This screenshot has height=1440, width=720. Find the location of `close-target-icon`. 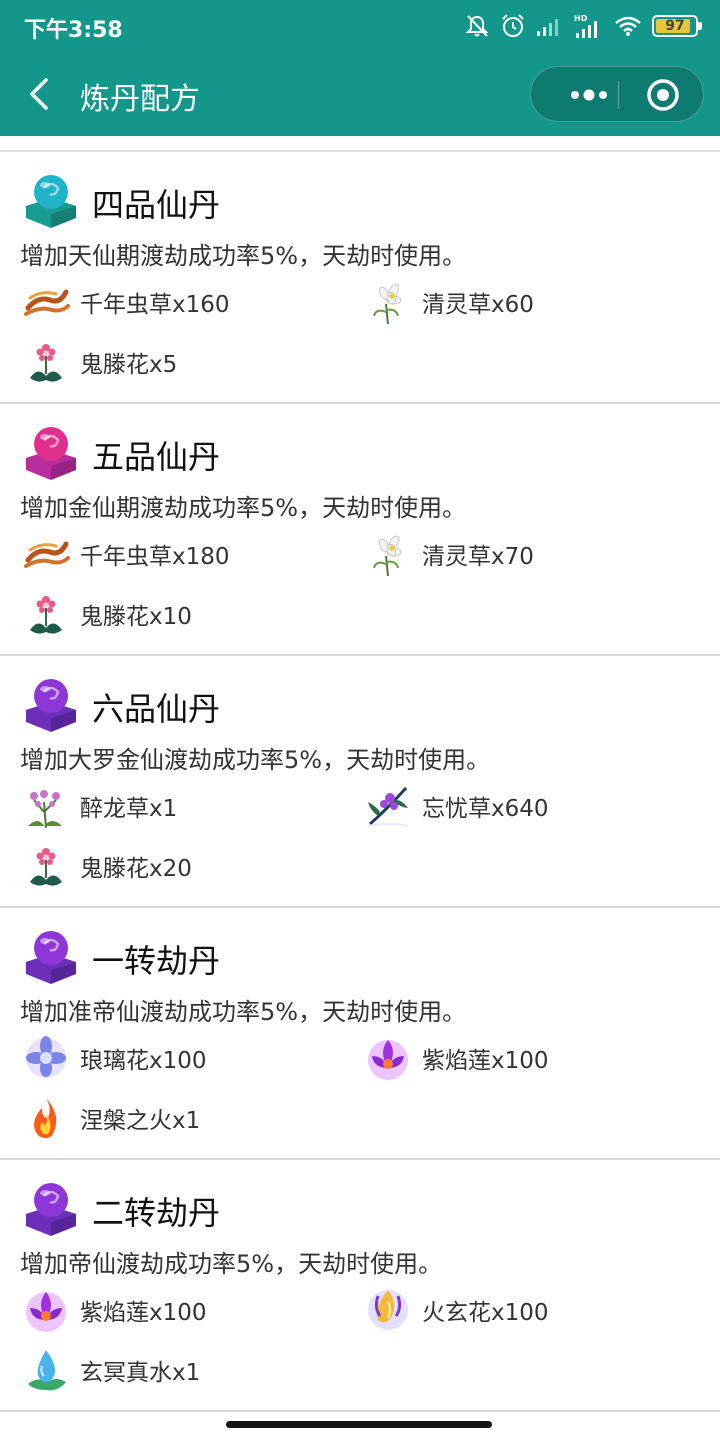

close-target-icon is located at coordinates (663, 95).